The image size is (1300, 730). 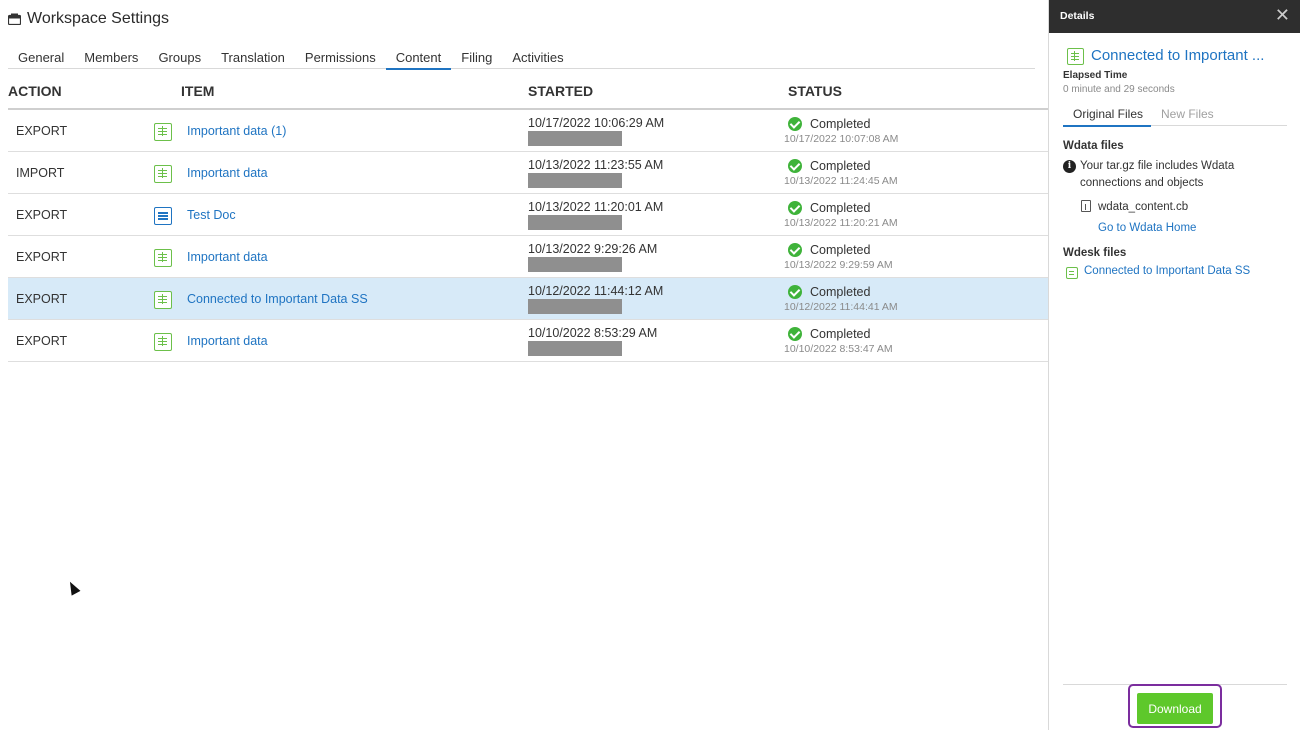 What do you see at coordinates (211, 215) in the screenshot?
I see `row-item-link: Test Doc` at bounding box center [211, 215].